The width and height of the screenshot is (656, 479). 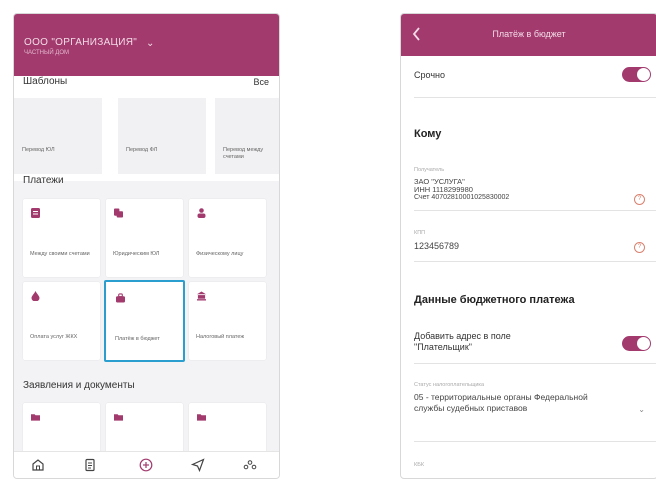 I want to click on payment-label: Платёж в бюджет, so click(x=137, y=339).